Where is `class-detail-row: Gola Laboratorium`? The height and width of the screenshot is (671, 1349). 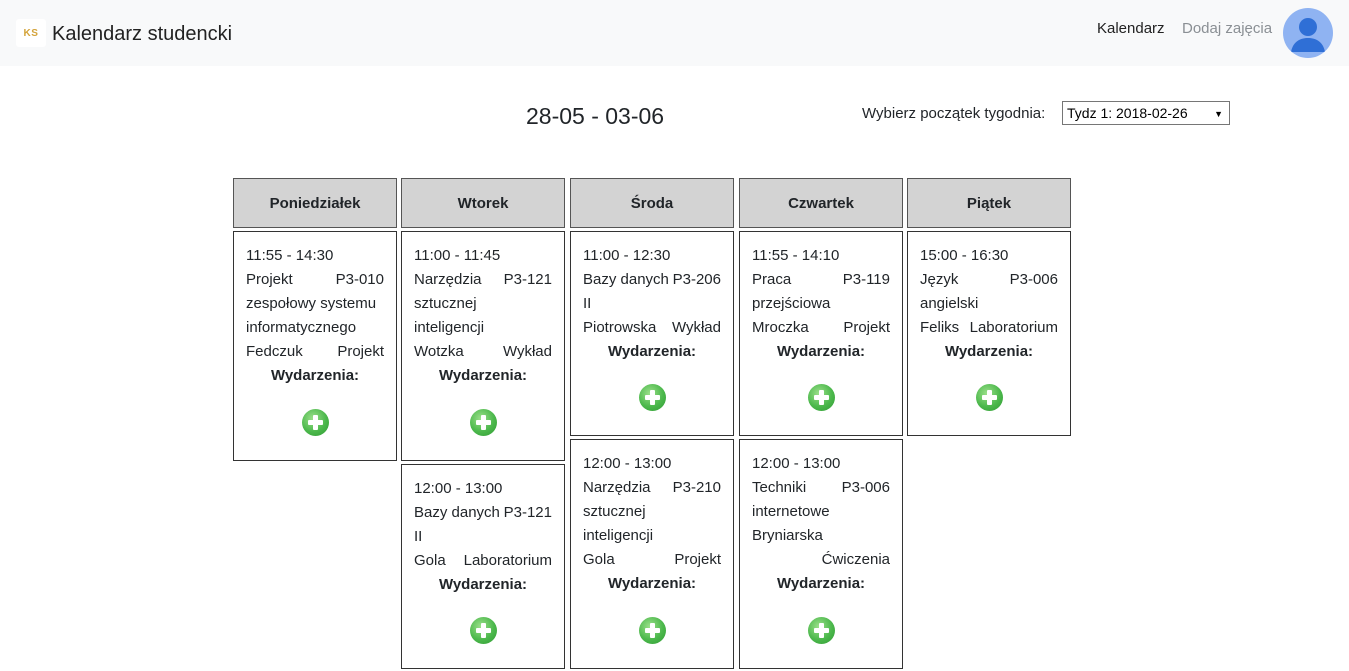
class-detail-row: Gola Laboratorium is located at coordinates (483, 561).